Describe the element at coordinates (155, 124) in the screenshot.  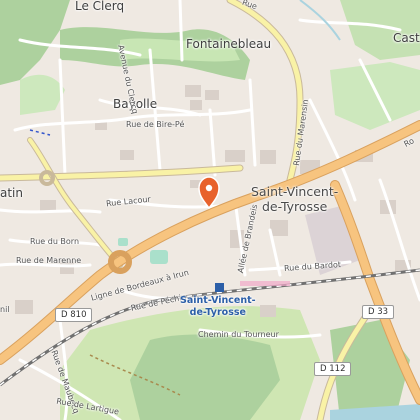
I see `street-label-rue-de-bire-pe: Rue de Bire-Pé` at that location.